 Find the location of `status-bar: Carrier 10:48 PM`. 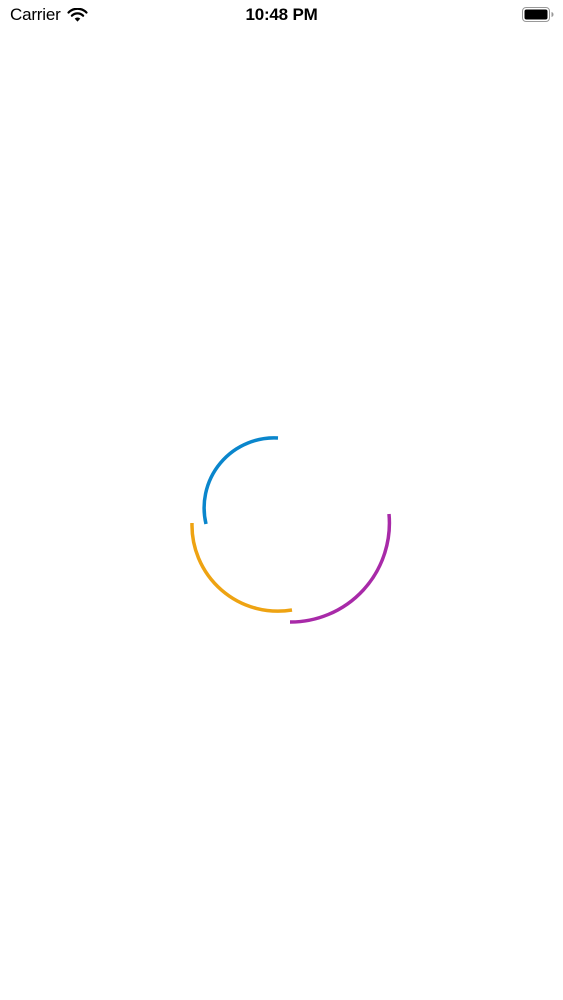

status-bar: Carrier 10:48 PM is located at coordinates (281, 15).